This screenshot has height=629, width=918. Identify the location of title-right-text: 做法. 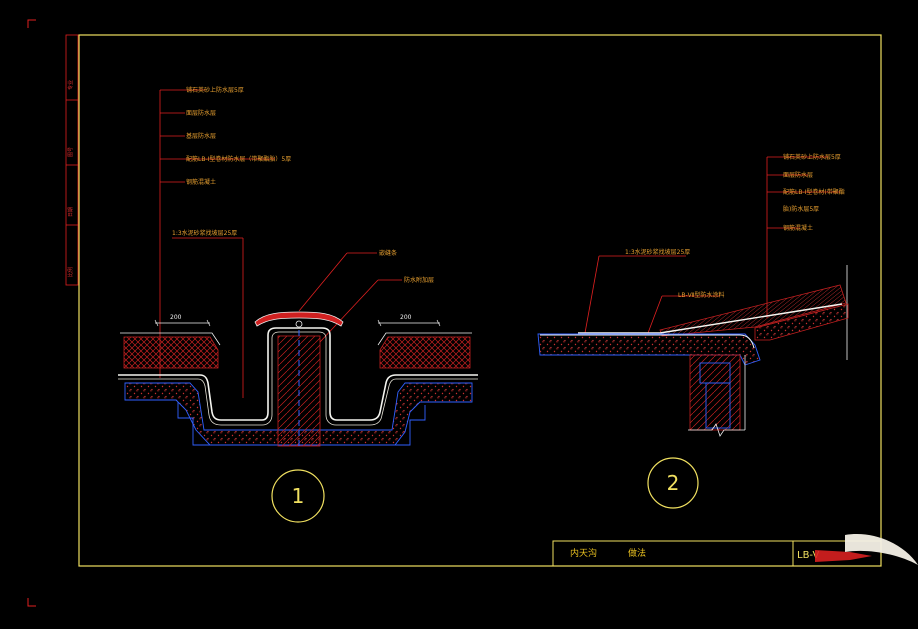
(637, 553).